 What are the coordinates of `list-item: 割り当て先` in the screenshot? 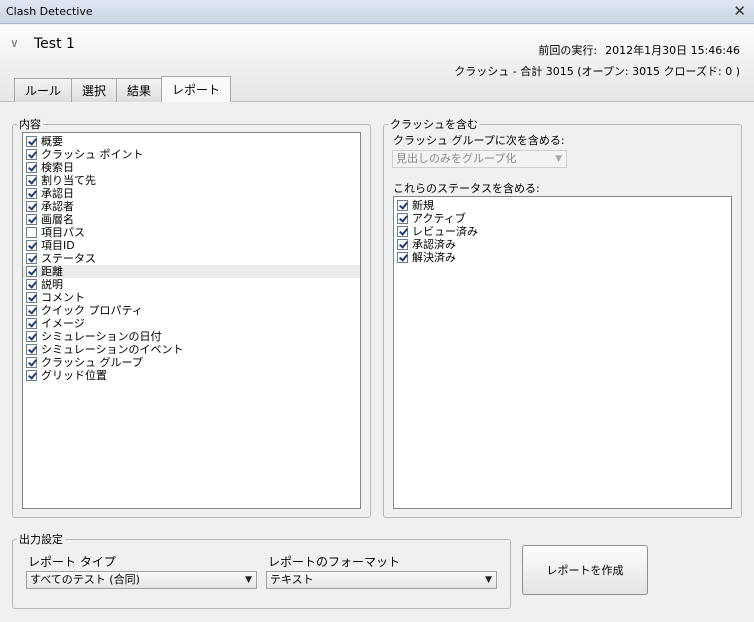 It's located at (191, 180).